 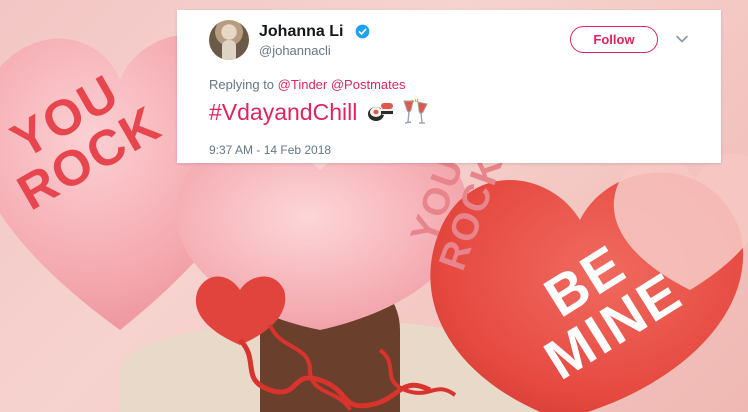 What do you see at coordinates (303, 84) in the screenshot?
I see `mention-tinder: @Tinder` at bounding box center [303, 84].